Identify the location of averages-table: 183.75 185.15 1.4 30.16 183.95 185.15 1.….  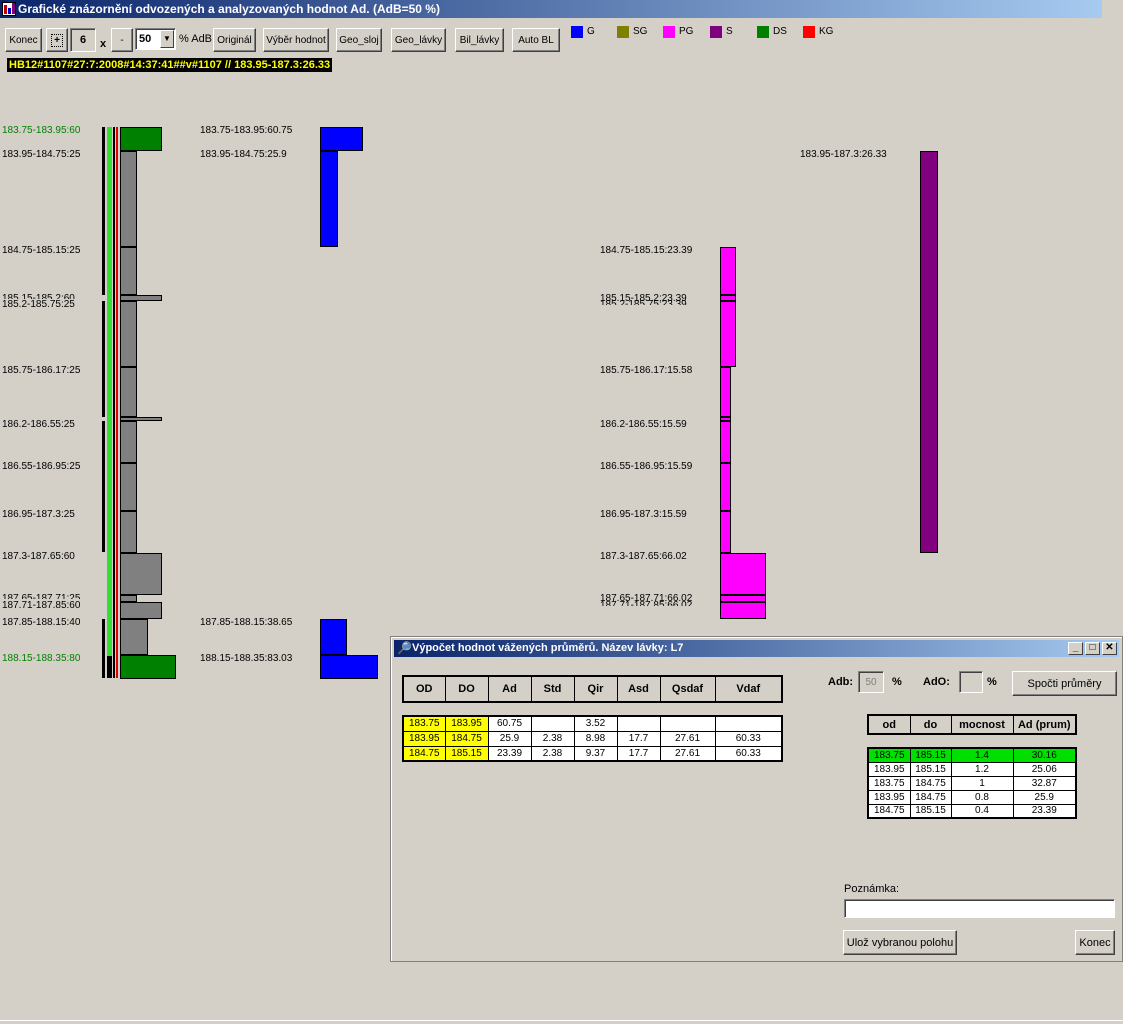
(972, 783).